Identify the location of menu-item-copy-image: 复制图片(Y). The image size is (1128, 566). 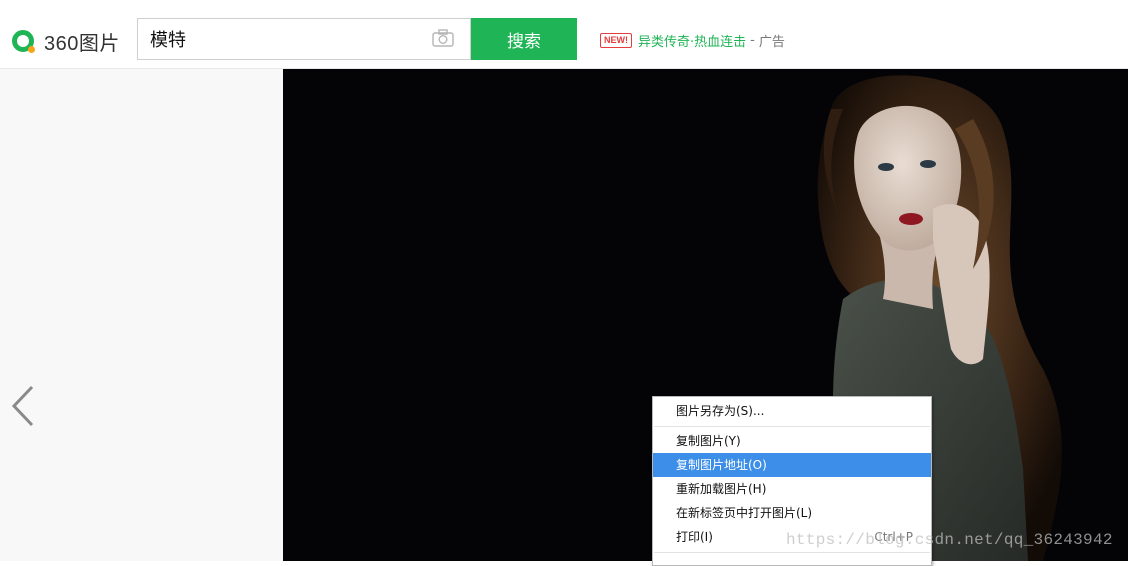
(792, 441).